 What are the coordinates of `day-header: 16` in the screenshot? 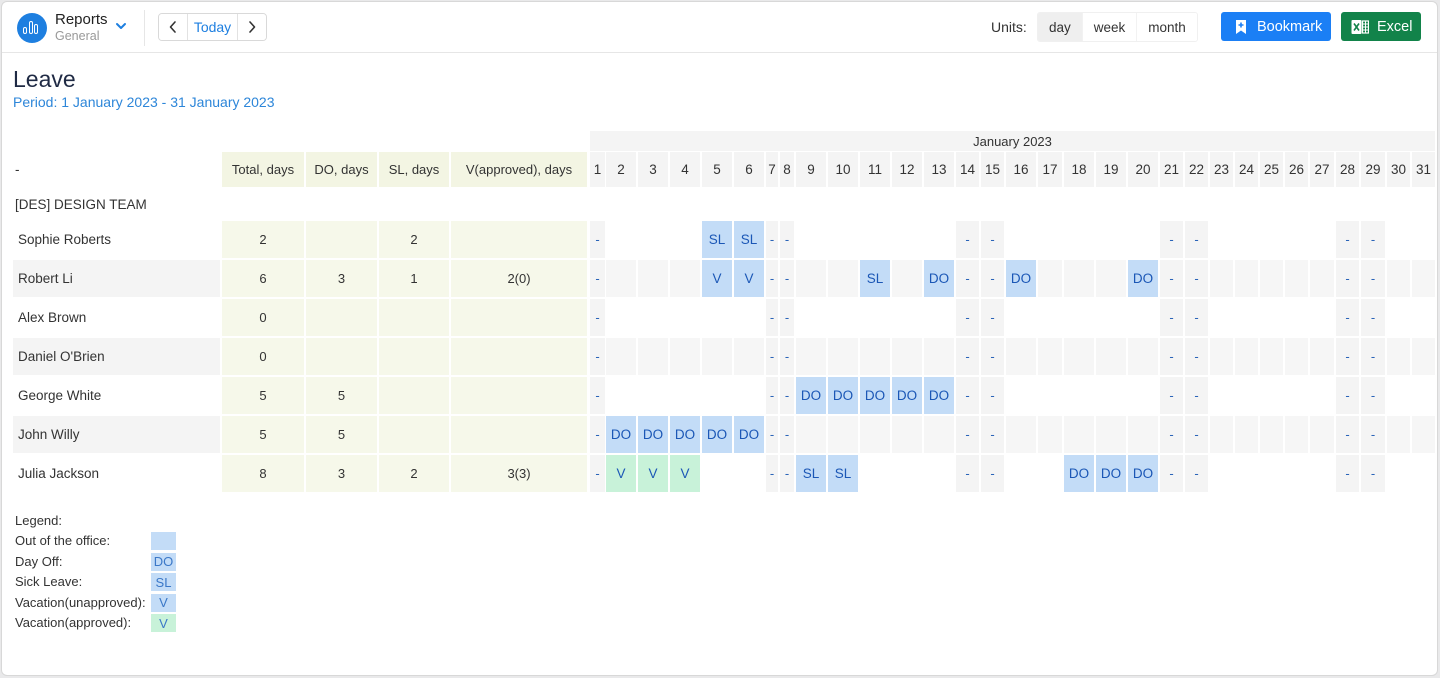 It's located at (1021, 169).